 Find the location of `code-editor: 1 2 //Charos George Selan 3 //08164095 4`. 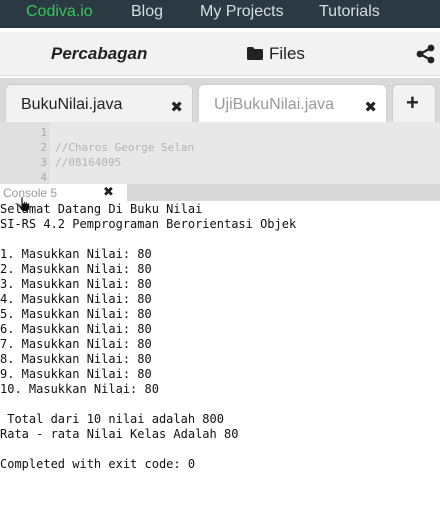

code-editor: 1 2 //Charos George Selan 3 //08164095 4 is located at coordinates (220, 153).